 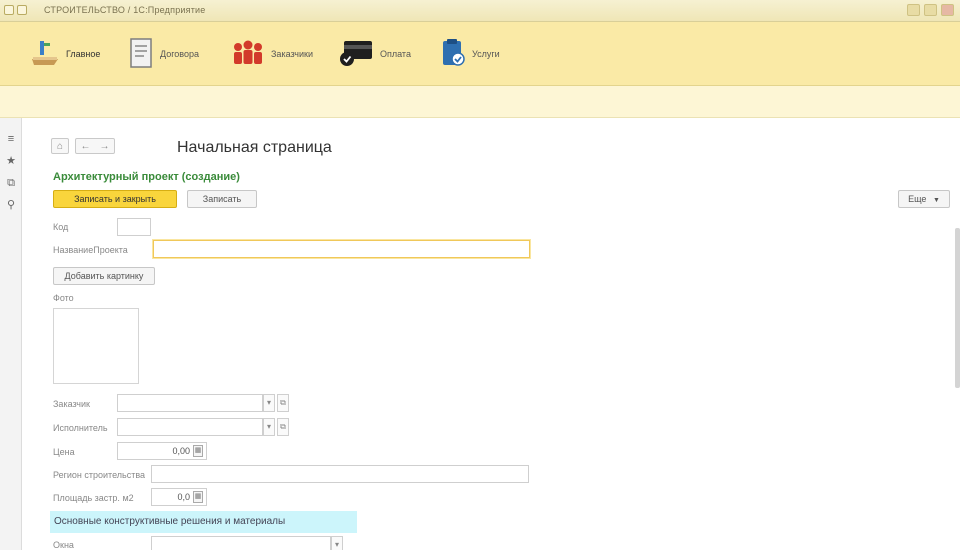 What do you see at coordinates (93, 498) in the screenshot?
I see `area-label: Площадь застр. м2` at bounding box center [93, 498].